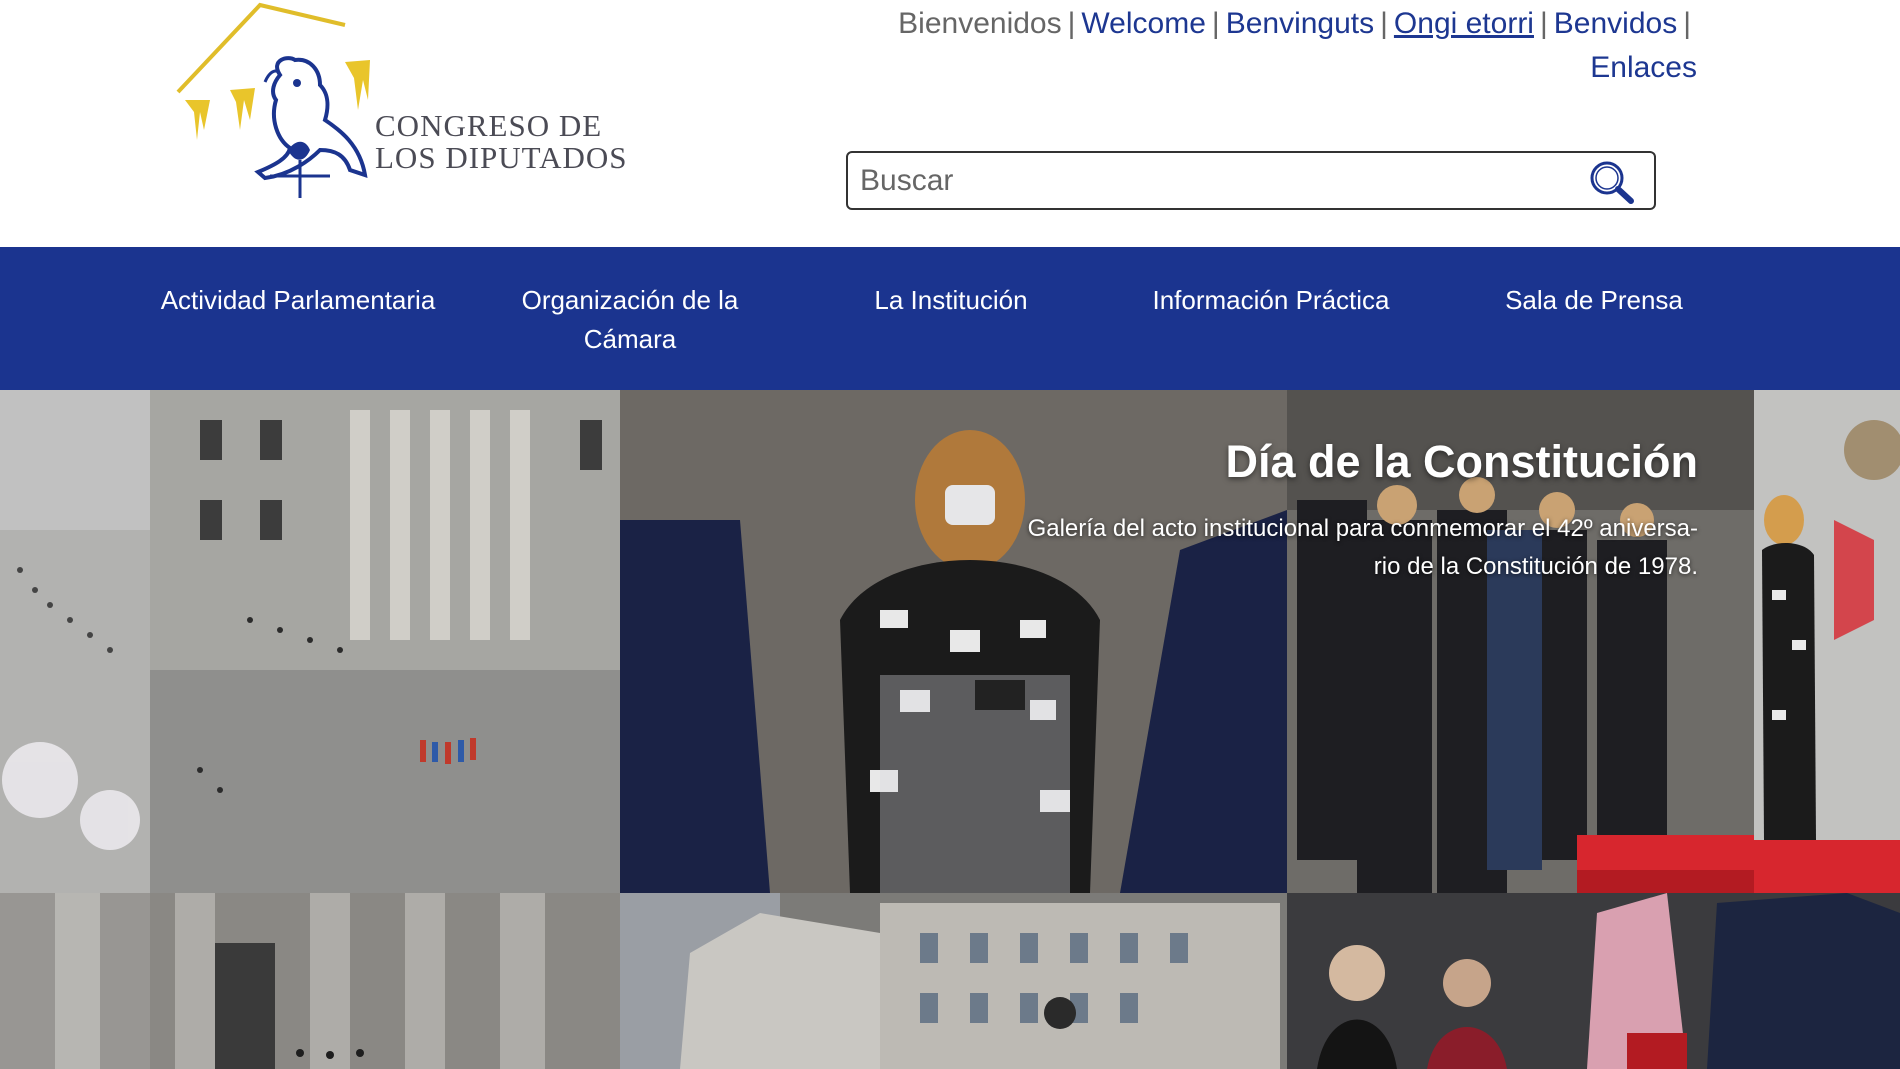 This screenshot has width=1900, height=1069. What do you see at coordinates (630, 320) in the screenshot?
I see `nav-item-organizacion-camara: Organización de la Cámara` at bounding box center [630, 320].